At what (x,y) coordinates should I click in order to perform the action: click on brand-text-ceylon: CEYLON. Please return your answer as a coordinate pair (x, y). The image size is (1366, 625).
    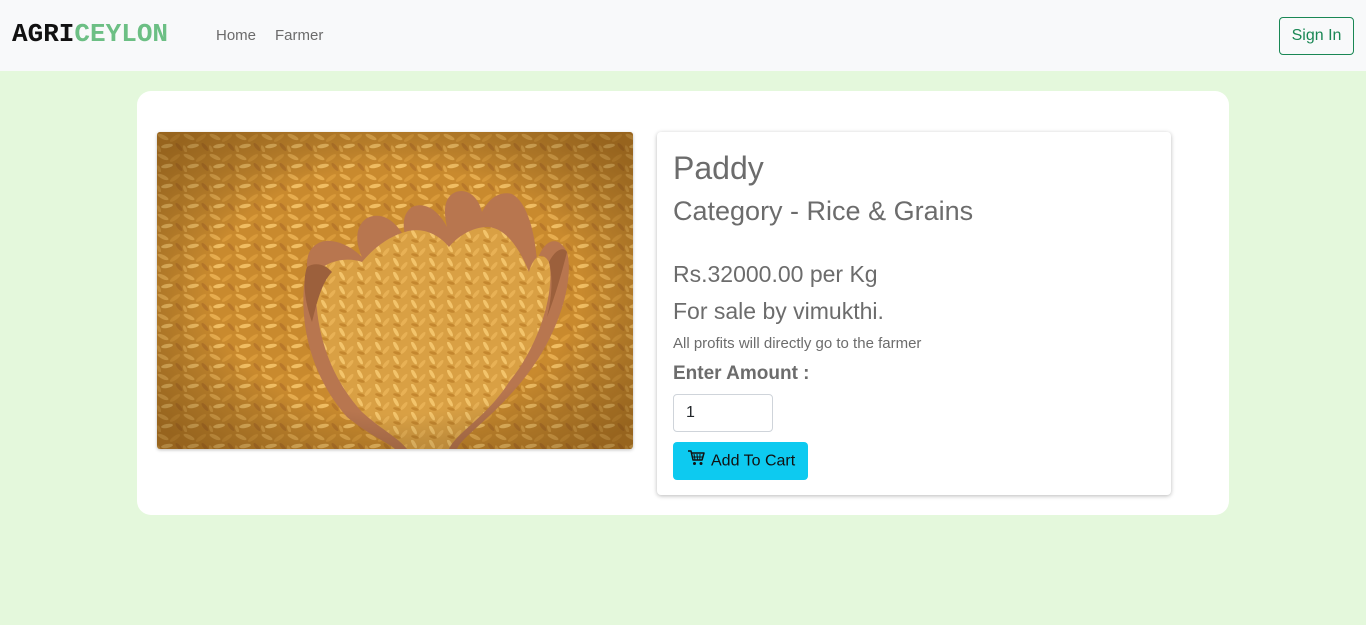
    Looking at the image, I should click on (121, 34).